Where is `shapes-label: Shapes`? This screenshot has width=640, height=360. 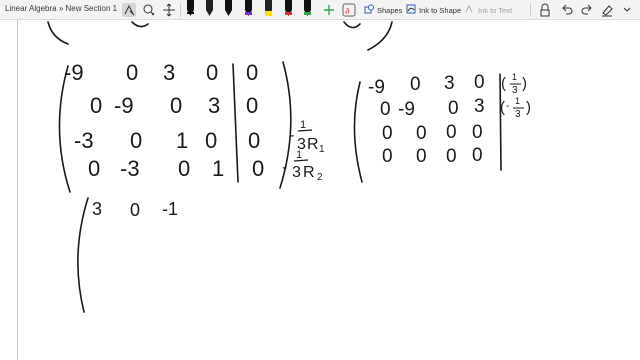
shapes-label: Shapes is located at coordinates (390, 10).